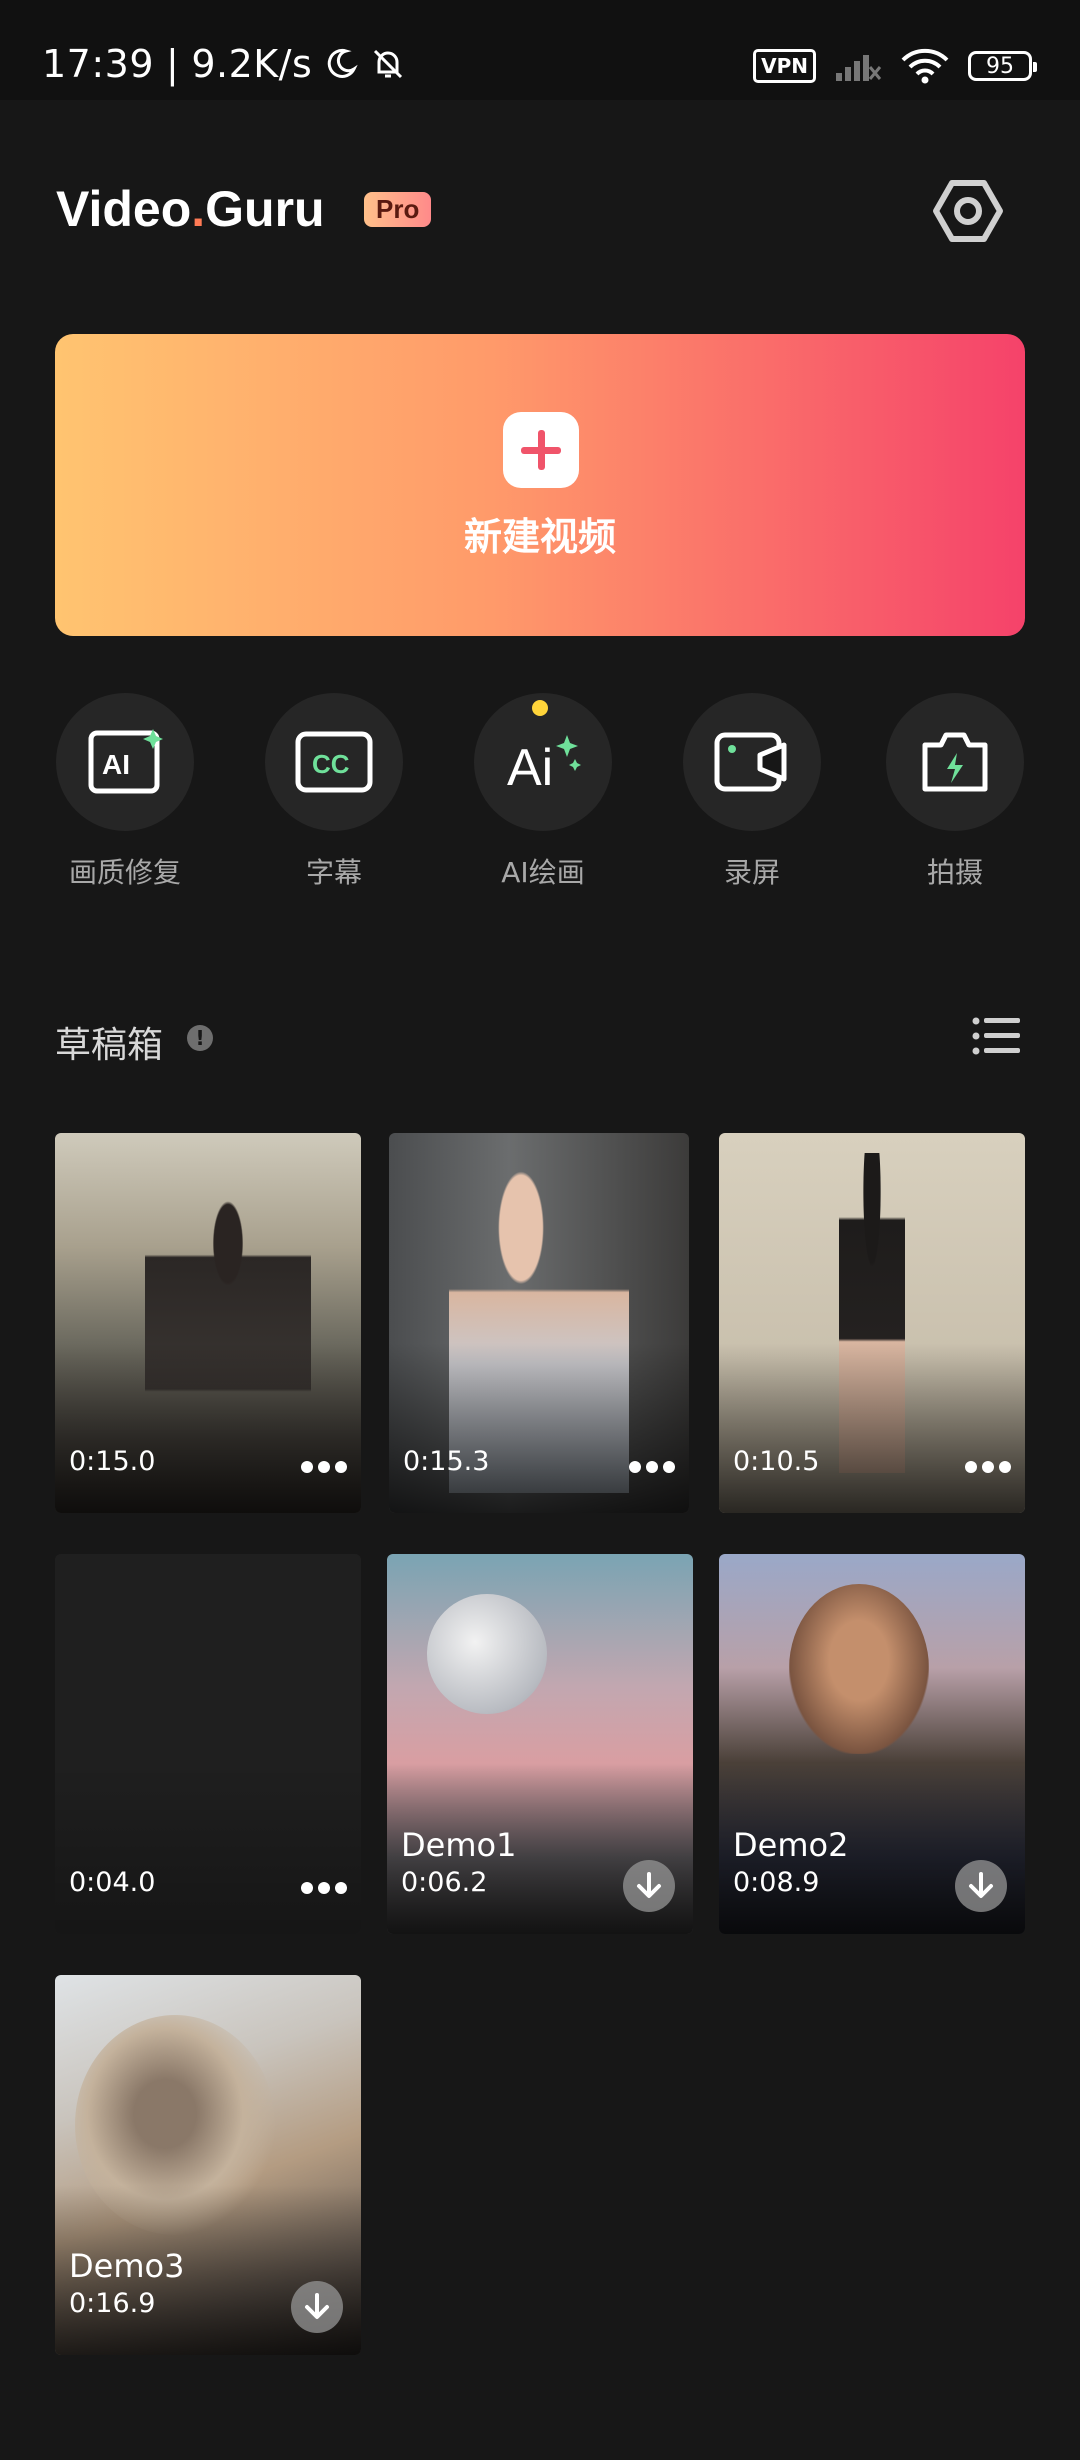 This screenshot has height=2460, width=1080. I want to click on status-left: 17:39 | 9.2K/s, so click(224, 64).